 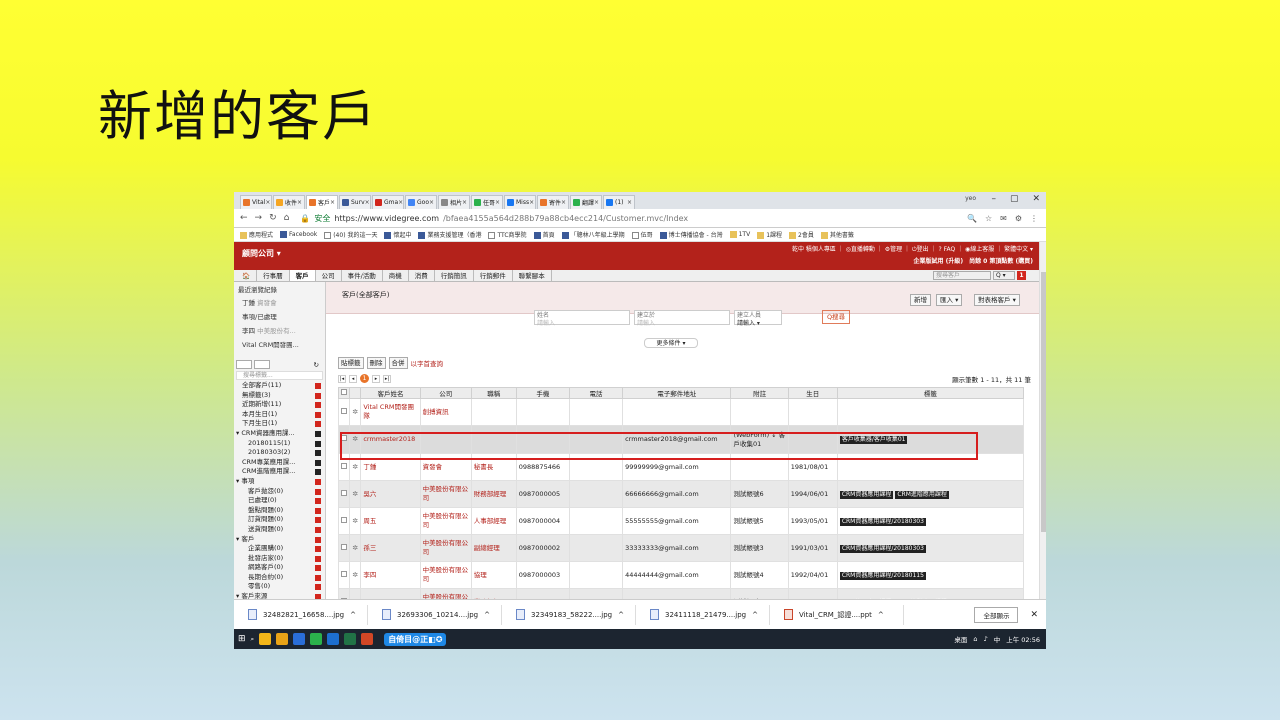 I want to click on browser-tab: 任哥 ×, so click(x=487, y=202).